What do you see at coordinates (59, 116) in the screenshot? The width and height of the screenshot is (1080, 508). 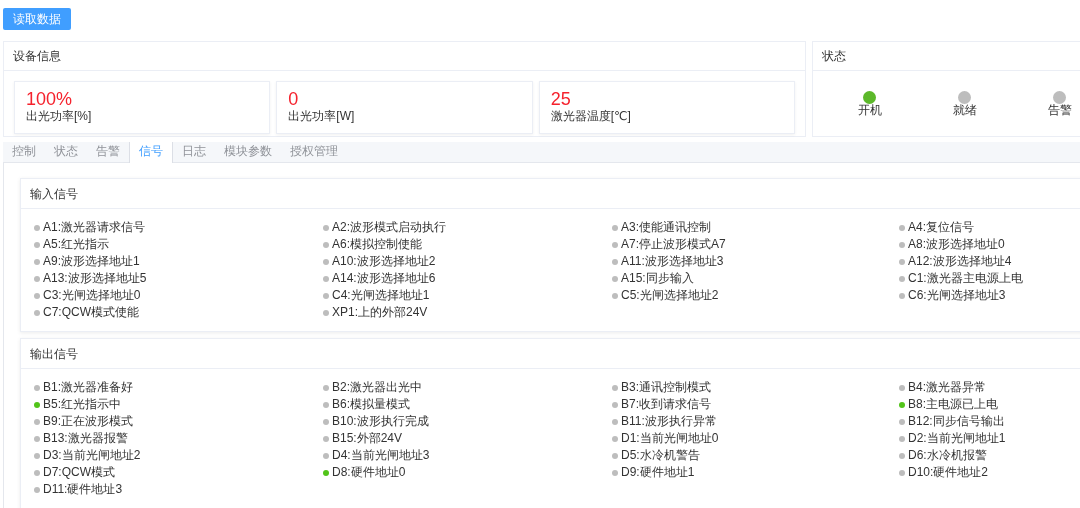 I see `metric-label: 出光功率[%]` at bounding box center [59, 116].